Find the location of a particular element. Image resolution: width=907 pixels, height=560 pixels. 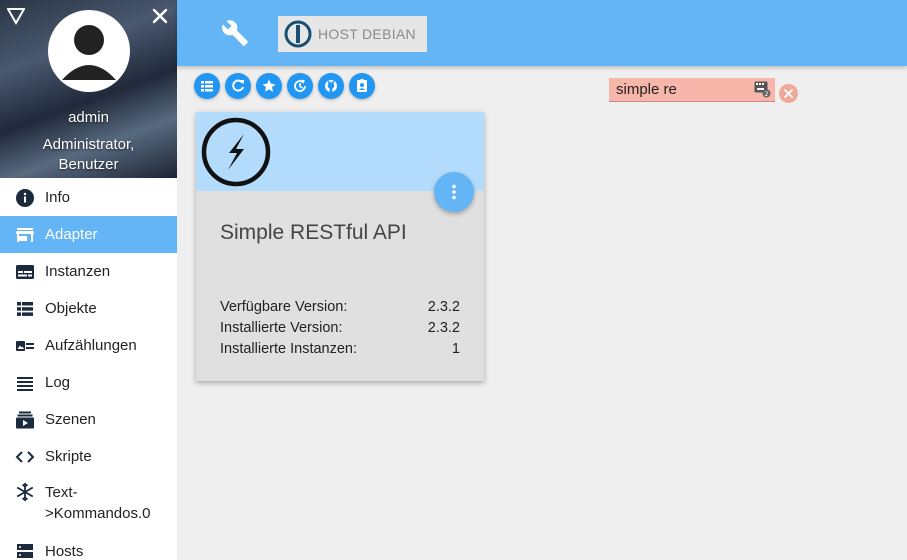

filter-count-icon: 2 is located at coordinates (762, 89).